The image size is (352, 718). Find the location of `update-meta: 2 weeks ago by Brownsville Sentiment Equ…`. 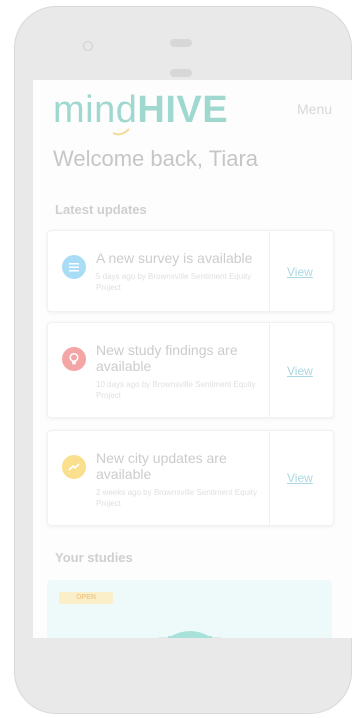

update-meta: 2 weeks ago by Brownsville Sentiment Equ… is located at coordinates (176, 498).